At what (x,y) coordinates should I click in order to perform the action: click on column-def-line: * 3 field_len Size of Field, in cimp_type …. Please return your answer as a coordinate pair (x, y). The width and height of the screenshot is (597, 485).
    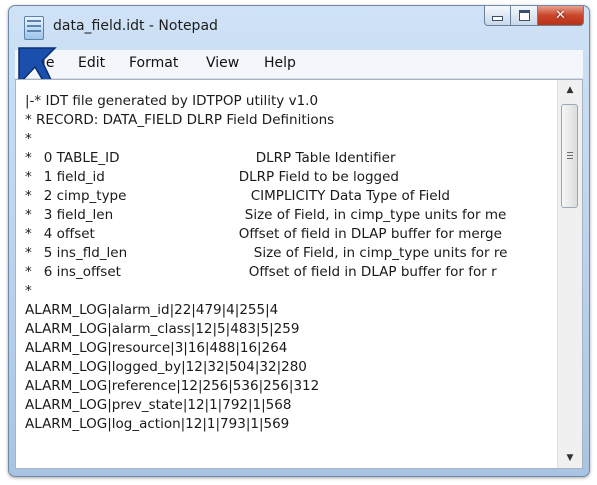
    Looking at the image, I should click on (286, 215).